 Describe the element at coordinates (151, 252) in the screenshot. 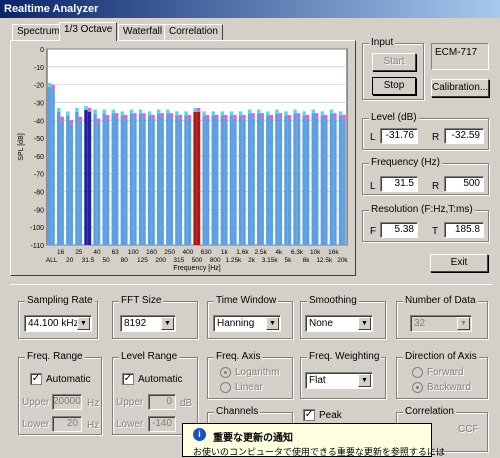

I see `x-tick-label: 160` at that location.